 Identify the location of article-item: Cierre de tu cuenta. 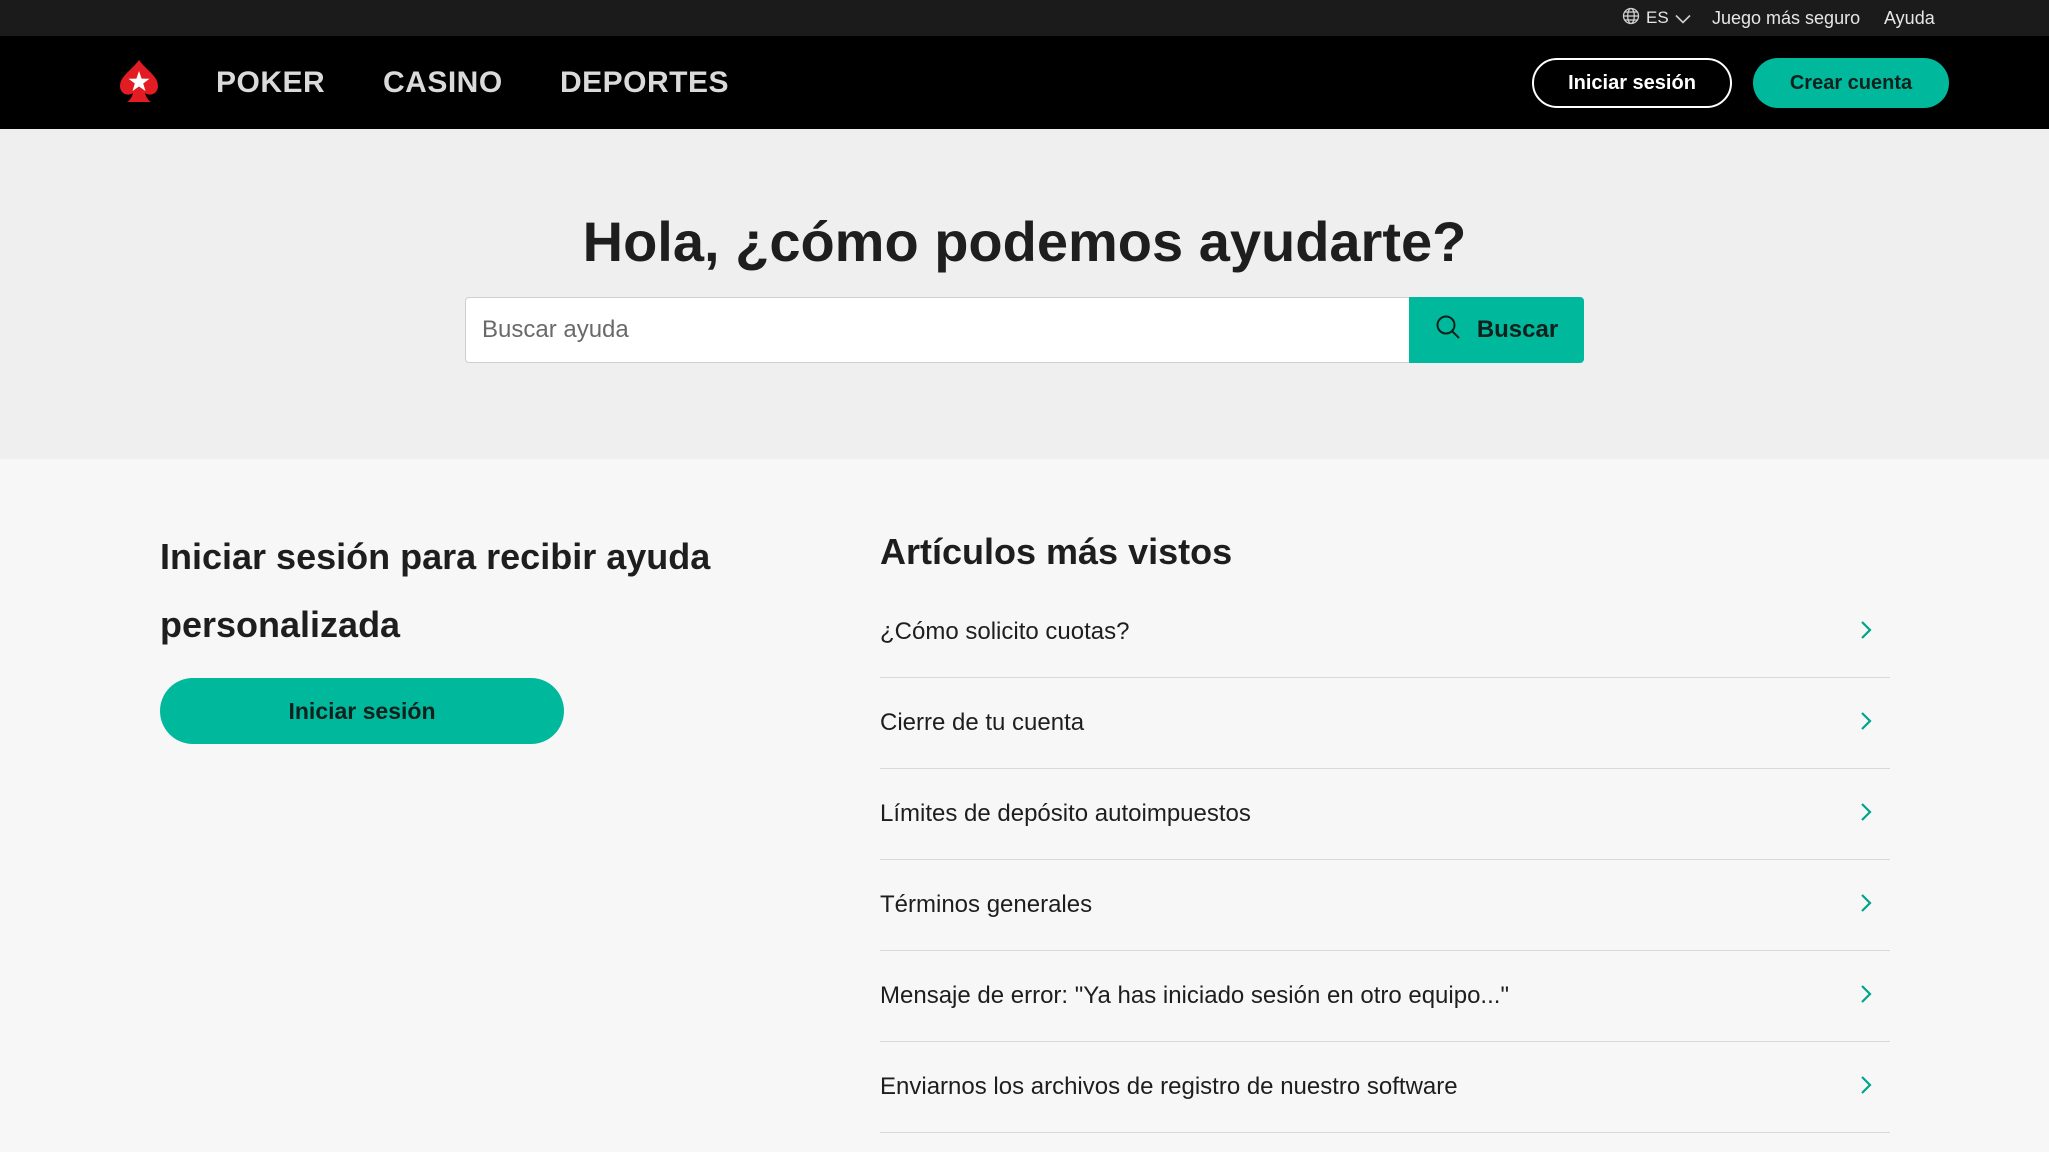
(1385, 723).